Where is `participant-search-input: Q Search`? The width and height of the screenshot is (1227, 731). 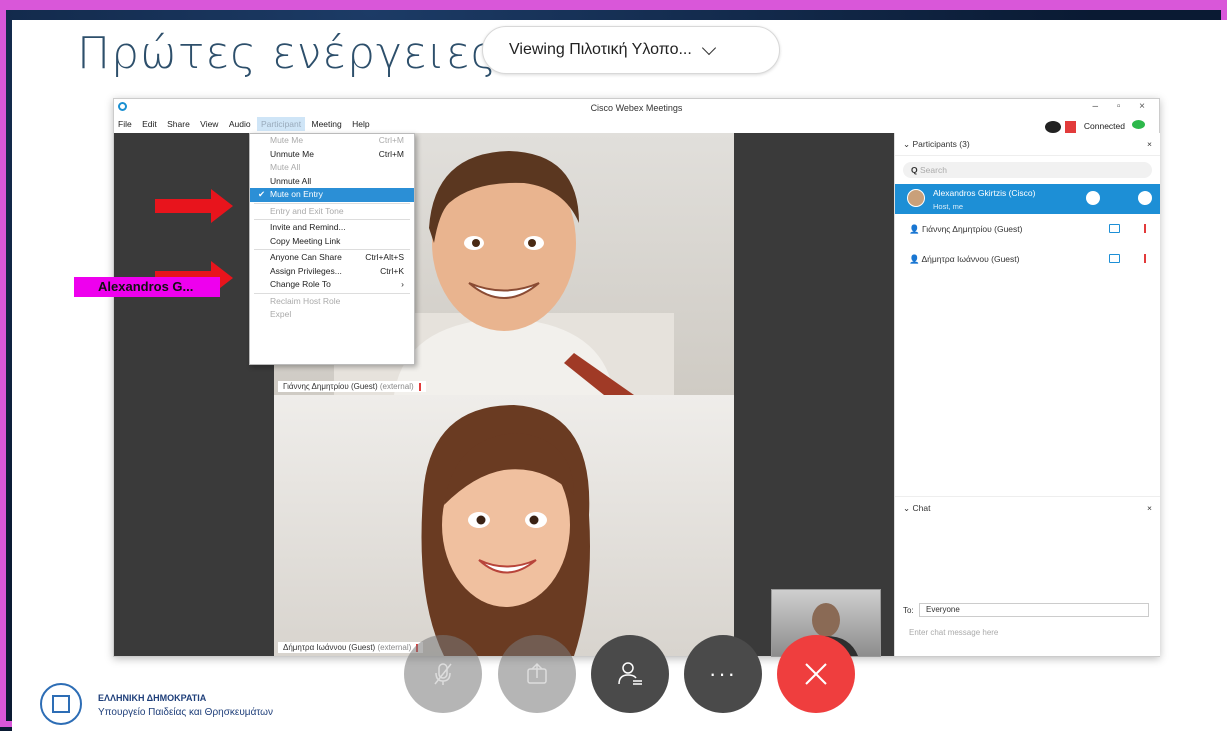 participant-search-input: Q Search is located at coordinates (1027, 170).